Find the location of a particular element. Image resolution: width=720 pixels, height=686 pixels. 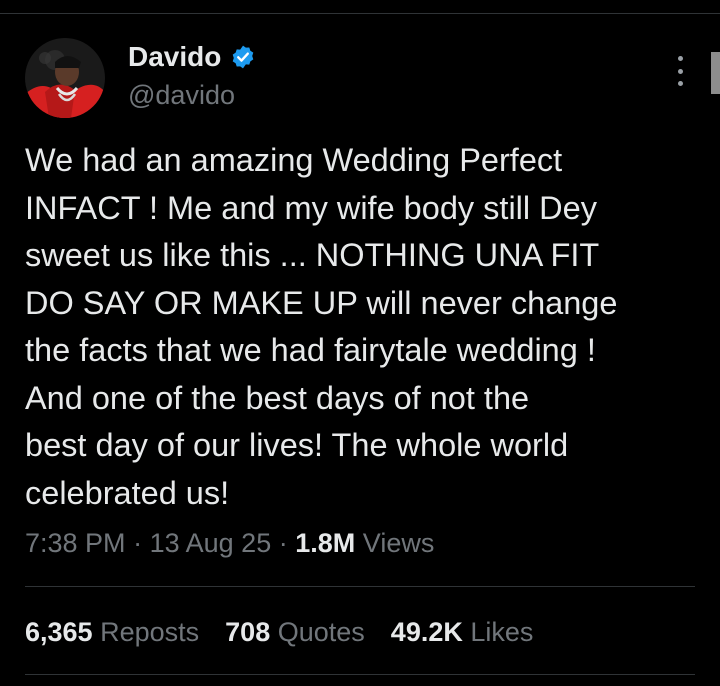

likes-count: 49.2K is located at coordinates (426, 632).